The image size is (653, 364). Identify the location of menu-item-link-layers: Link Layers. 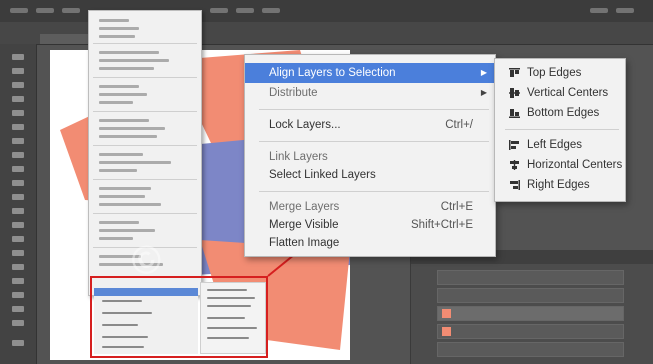
(370, 157).